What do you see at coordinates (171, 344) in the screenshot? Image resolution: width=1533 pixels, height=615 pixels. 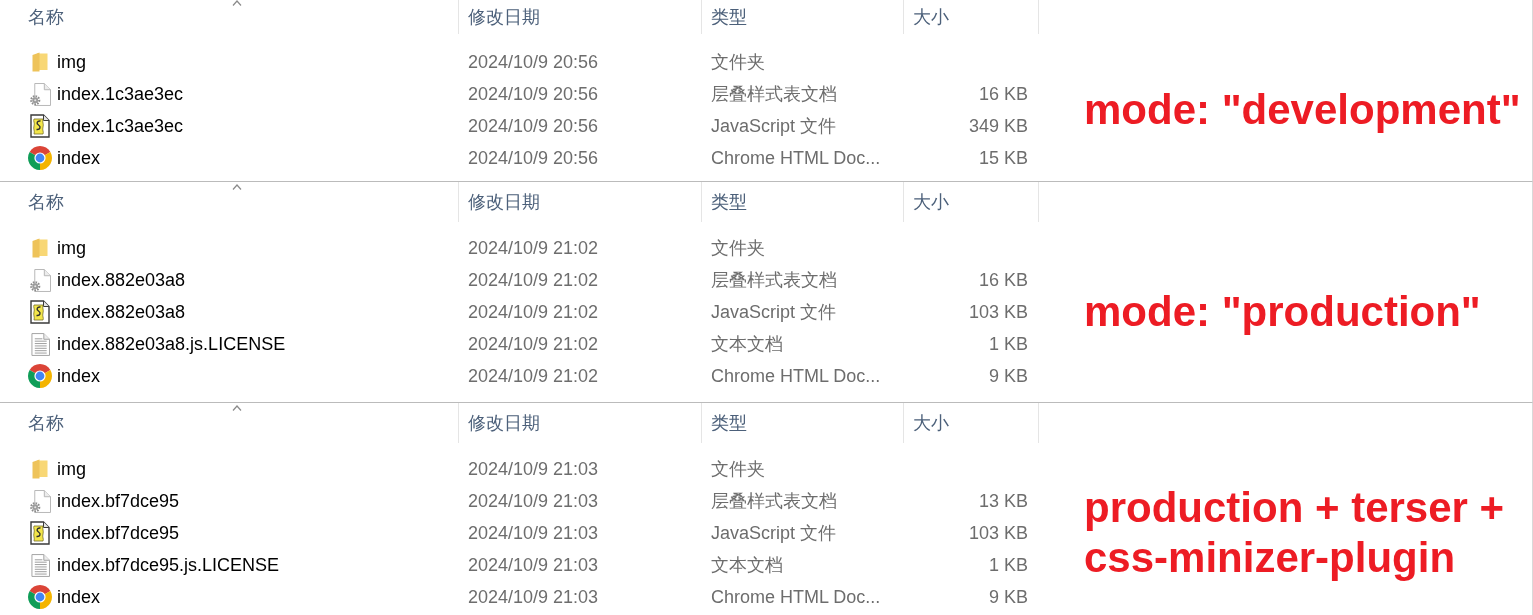 I see `file-name: index.882e03a8.js.LICENSE` at bounding box center [171, 344].